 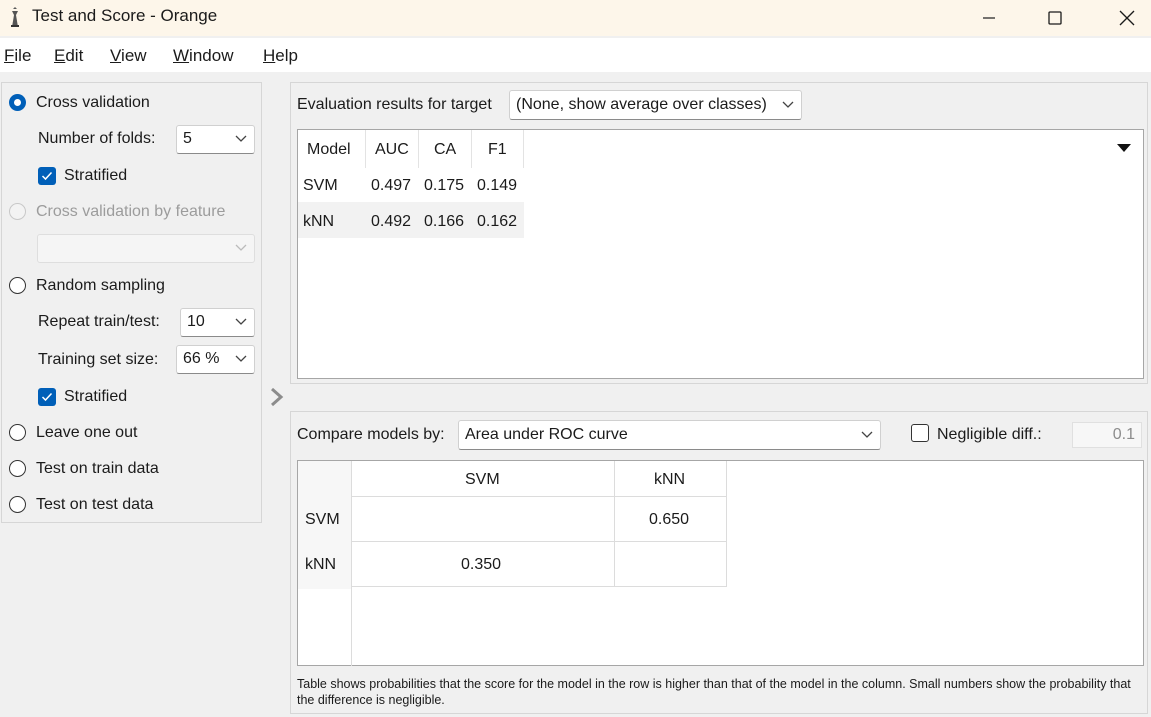 What do you see at coordinates (669, 520) in the screenshot?
I see `cell-svm-knn: 0.650` at bounding box center [669, 520].